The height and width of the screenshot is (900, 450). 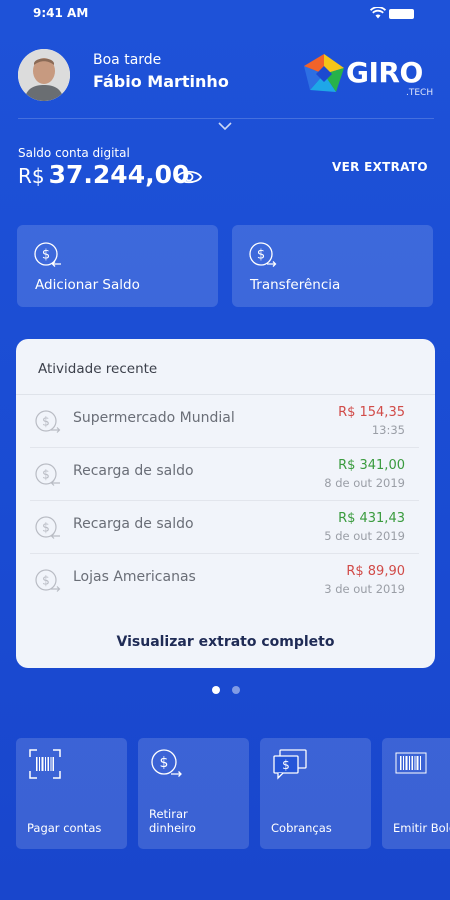 I want to click on eye-icon, so click(x=189, y=177).